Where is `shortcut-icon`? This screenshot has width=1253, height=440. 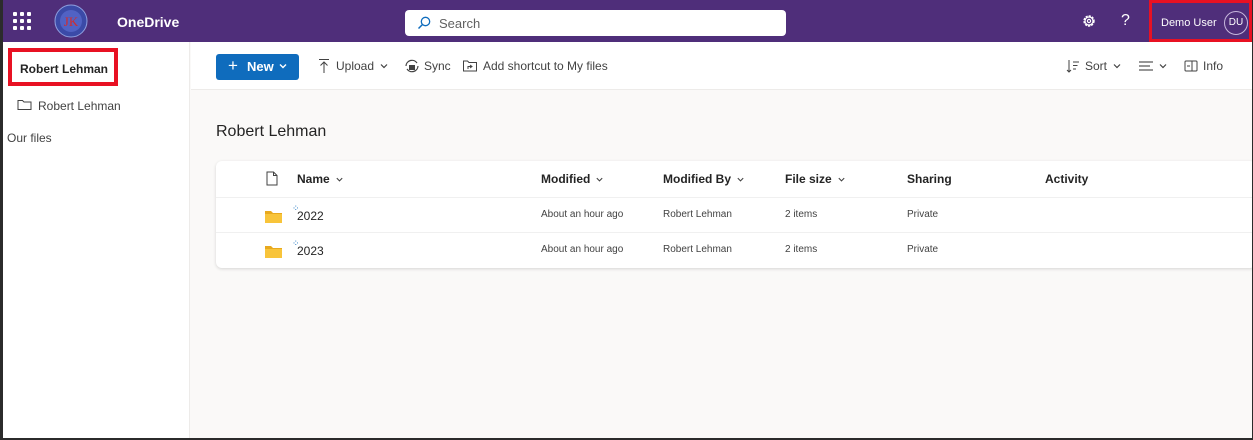 shortcut-icon is located at coordinates (470, 66).